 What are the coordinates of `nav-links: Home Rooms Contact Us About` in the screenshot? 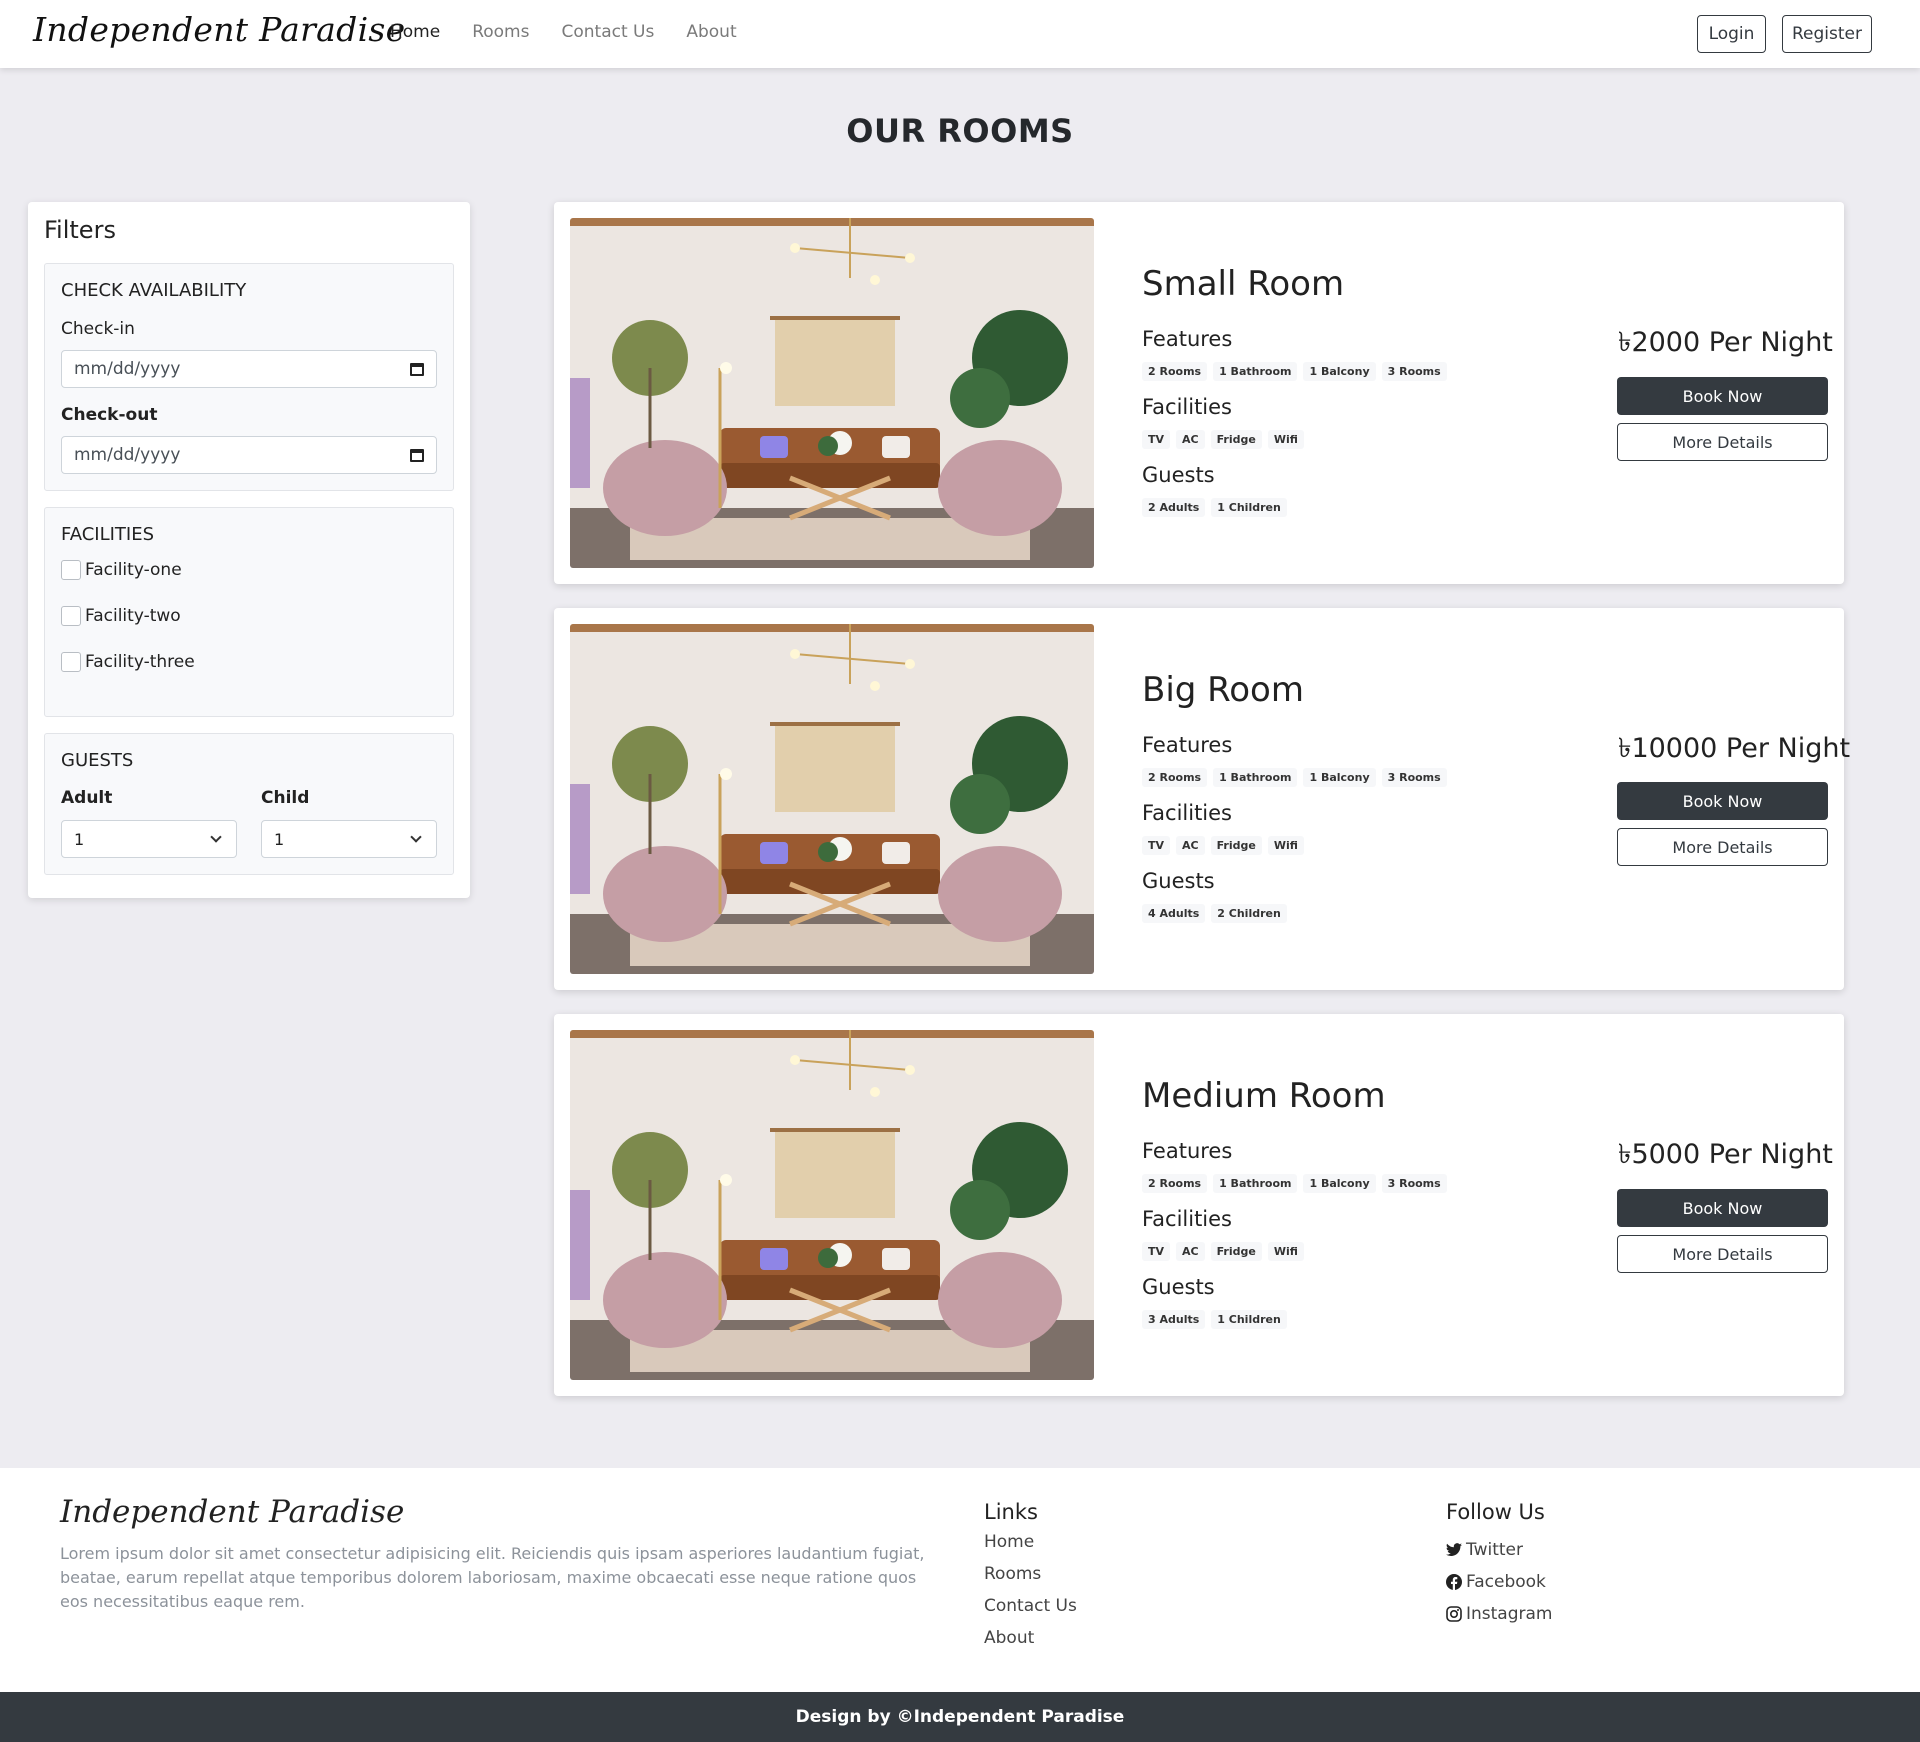 It's located at (563, 32).